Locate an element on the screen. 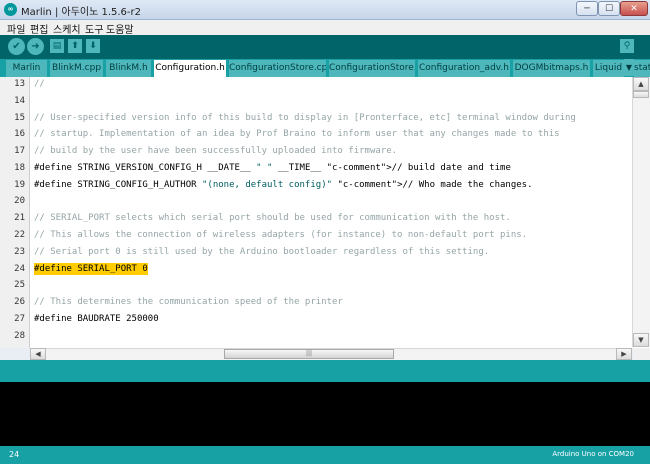 The height and width of the screenshot is (464, 650). line-number: 23 is located at coordinates (19, 252).